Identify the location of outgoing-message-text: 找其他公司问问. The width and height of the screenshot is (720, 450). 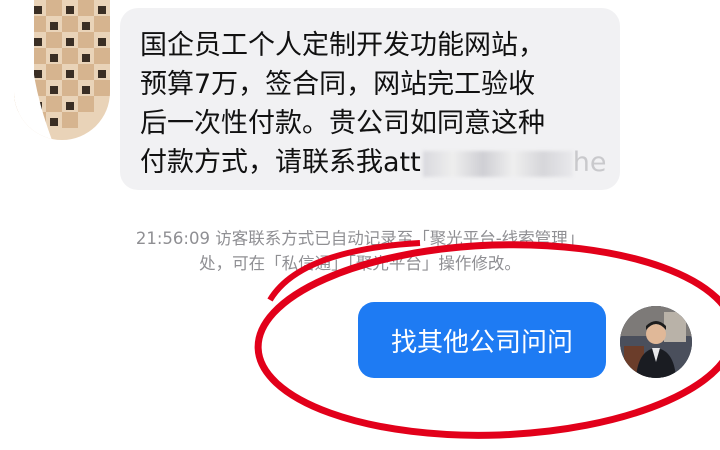
(481, 342).